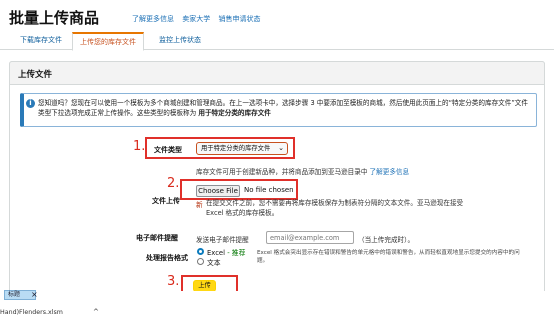 This screenshot has width=554, height=317. What do you see at coordinates (108, 41) in the screenshot?
I see `tab-upload-inventory: 上传您的库存文件` at bounding box center [108, 41].